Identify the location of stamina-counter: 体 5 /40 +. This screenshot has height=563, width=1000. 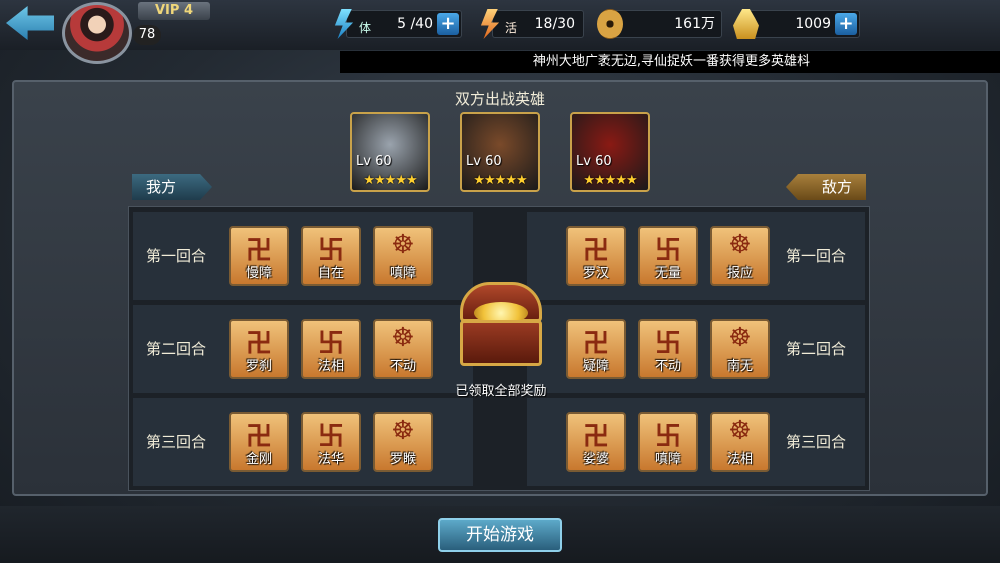
(398, 24).